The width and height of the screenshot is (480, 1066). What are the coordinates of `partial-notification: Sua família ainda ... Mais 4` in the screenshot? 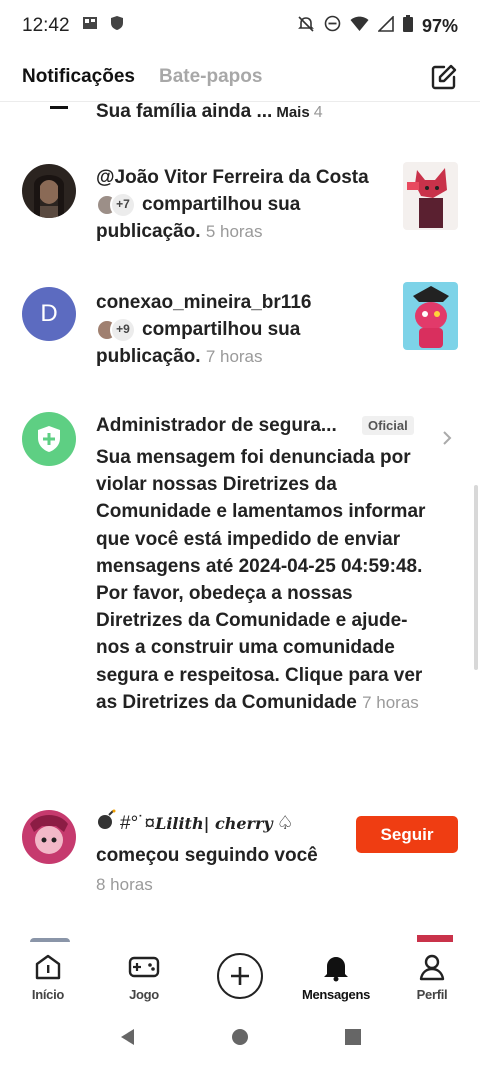 It's located at (209, 114).